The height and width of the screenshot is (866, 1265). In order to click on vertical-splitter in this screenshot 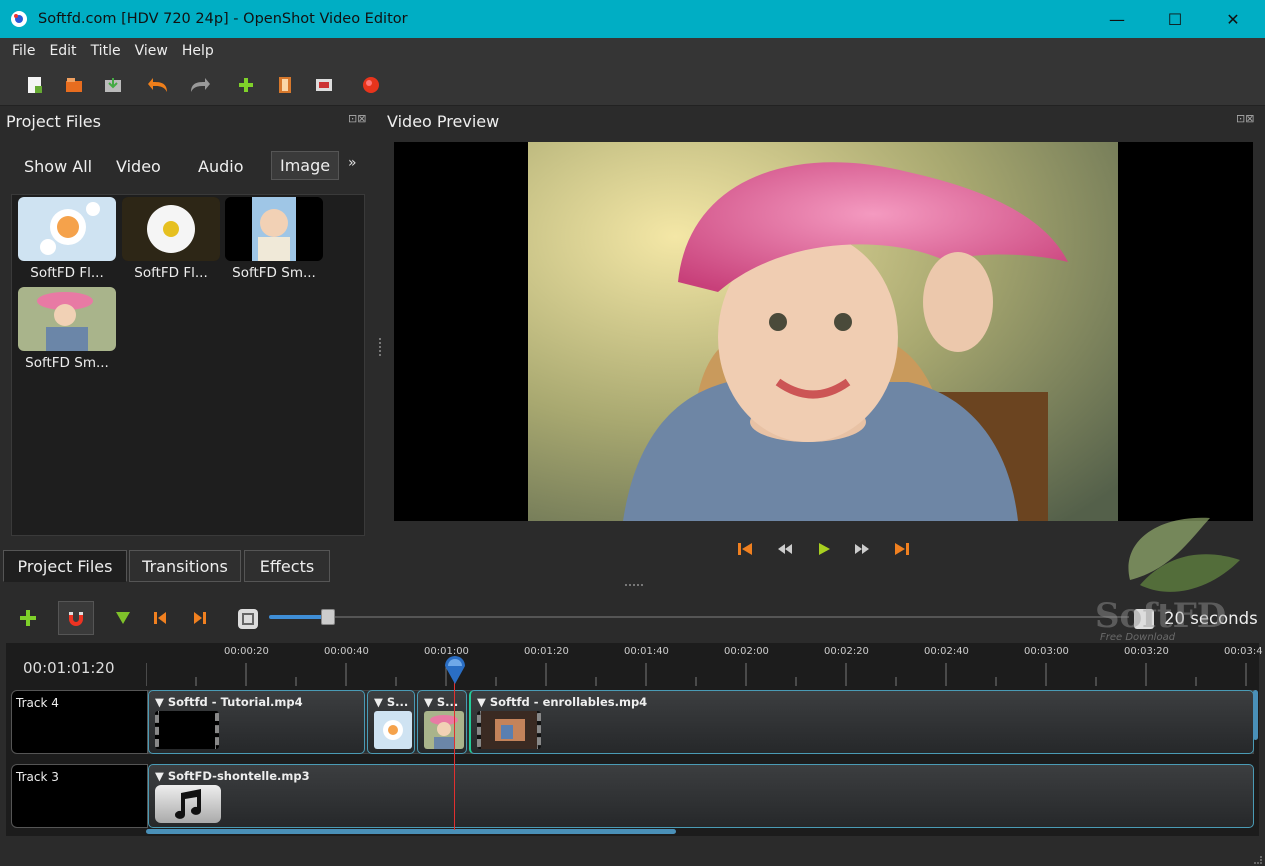, I will do `click(634, 585)`.